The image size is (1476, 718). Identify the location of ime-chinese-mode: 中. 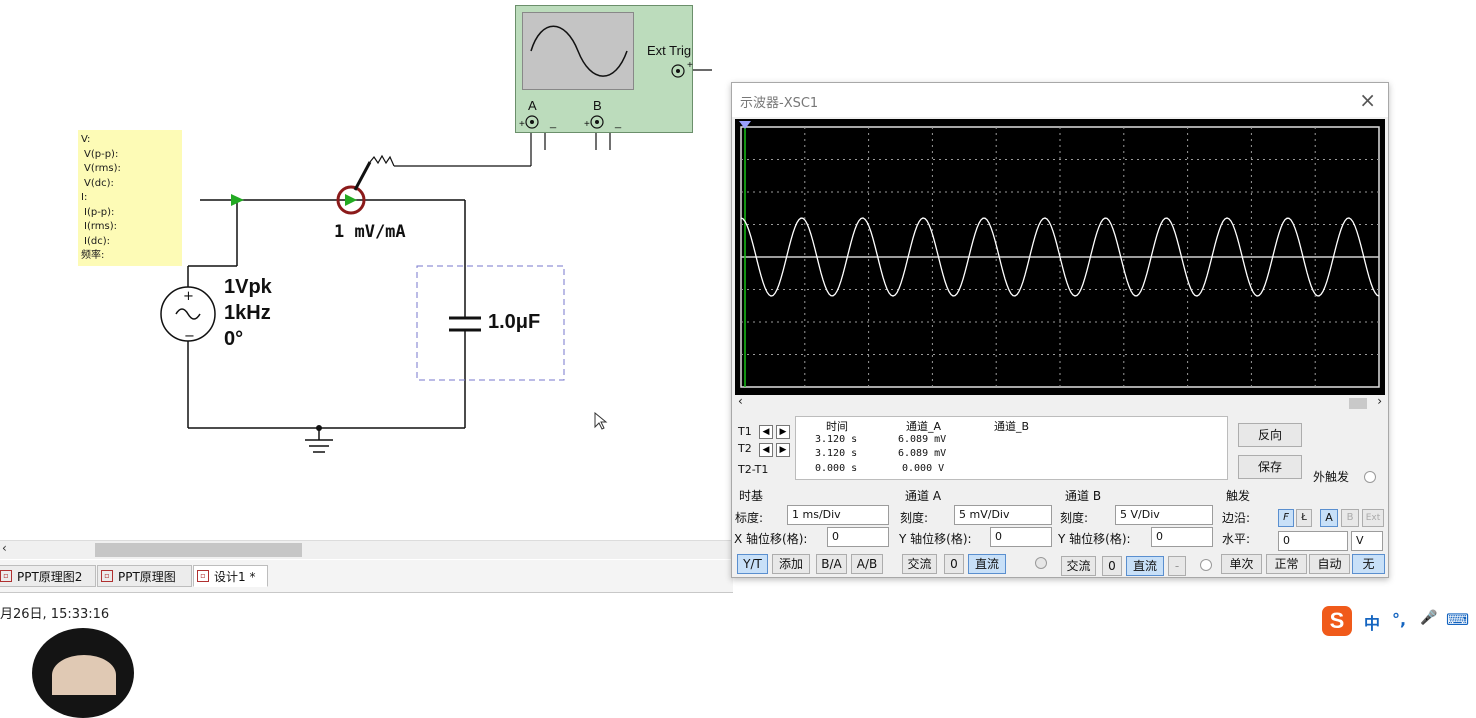
(1372, 622).